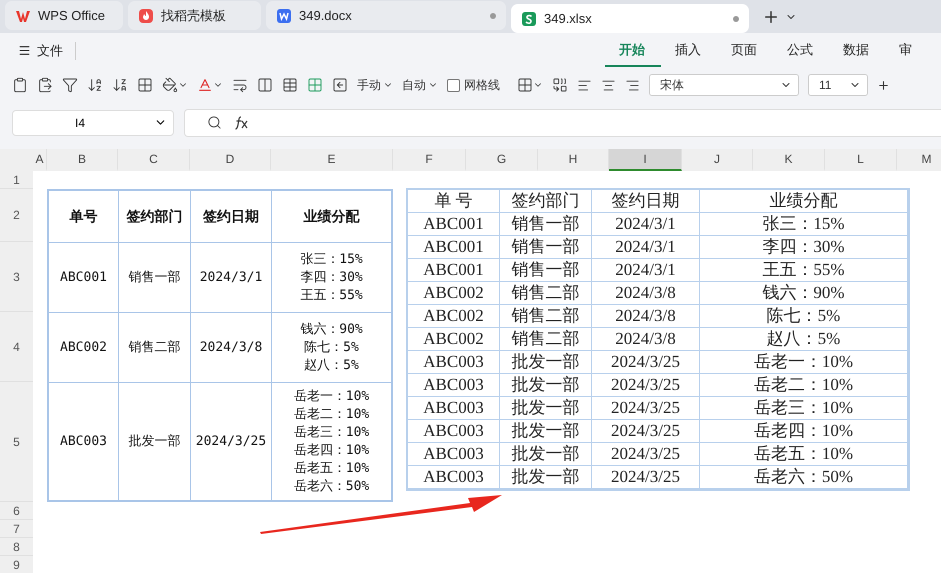 The height and width of the screenshot is (573, 941). What do you see at coordinates (16, 547) in the screenshot?
I see `row-header: 8` at bounding box center [16, 547].